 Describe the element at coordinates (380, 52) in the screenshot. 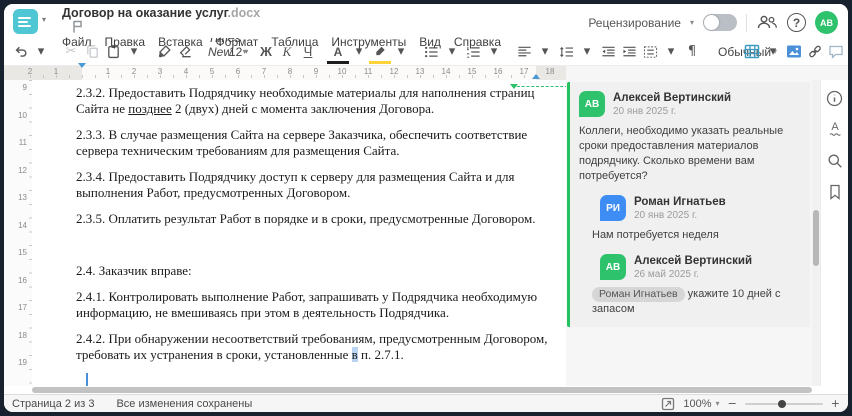

I see `highlight-color-button` at that location.